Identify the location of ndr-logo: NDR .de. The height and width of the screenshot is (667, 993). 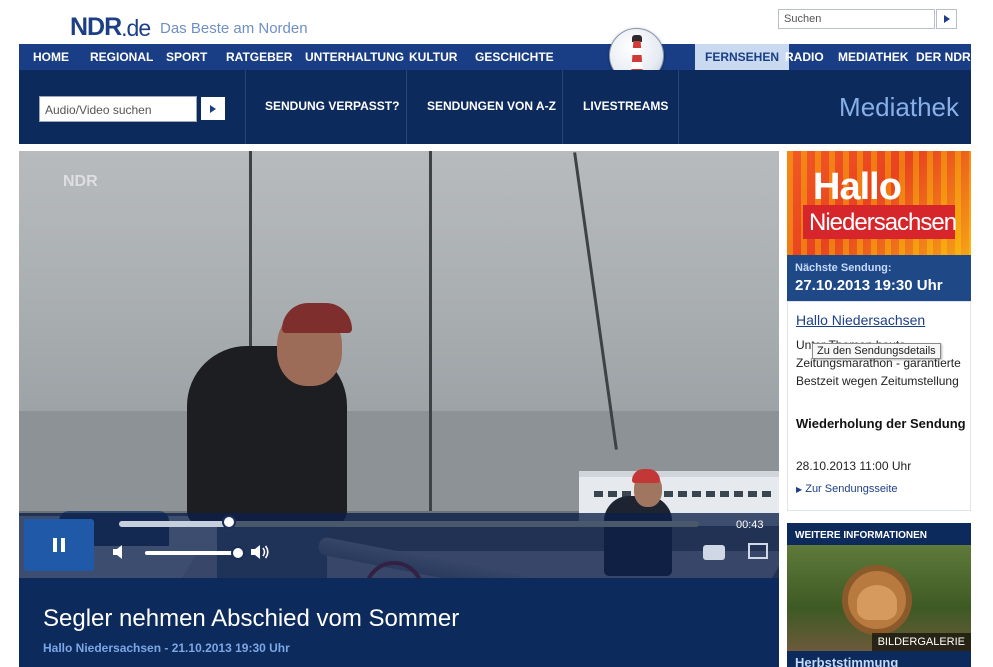
(110, 24).